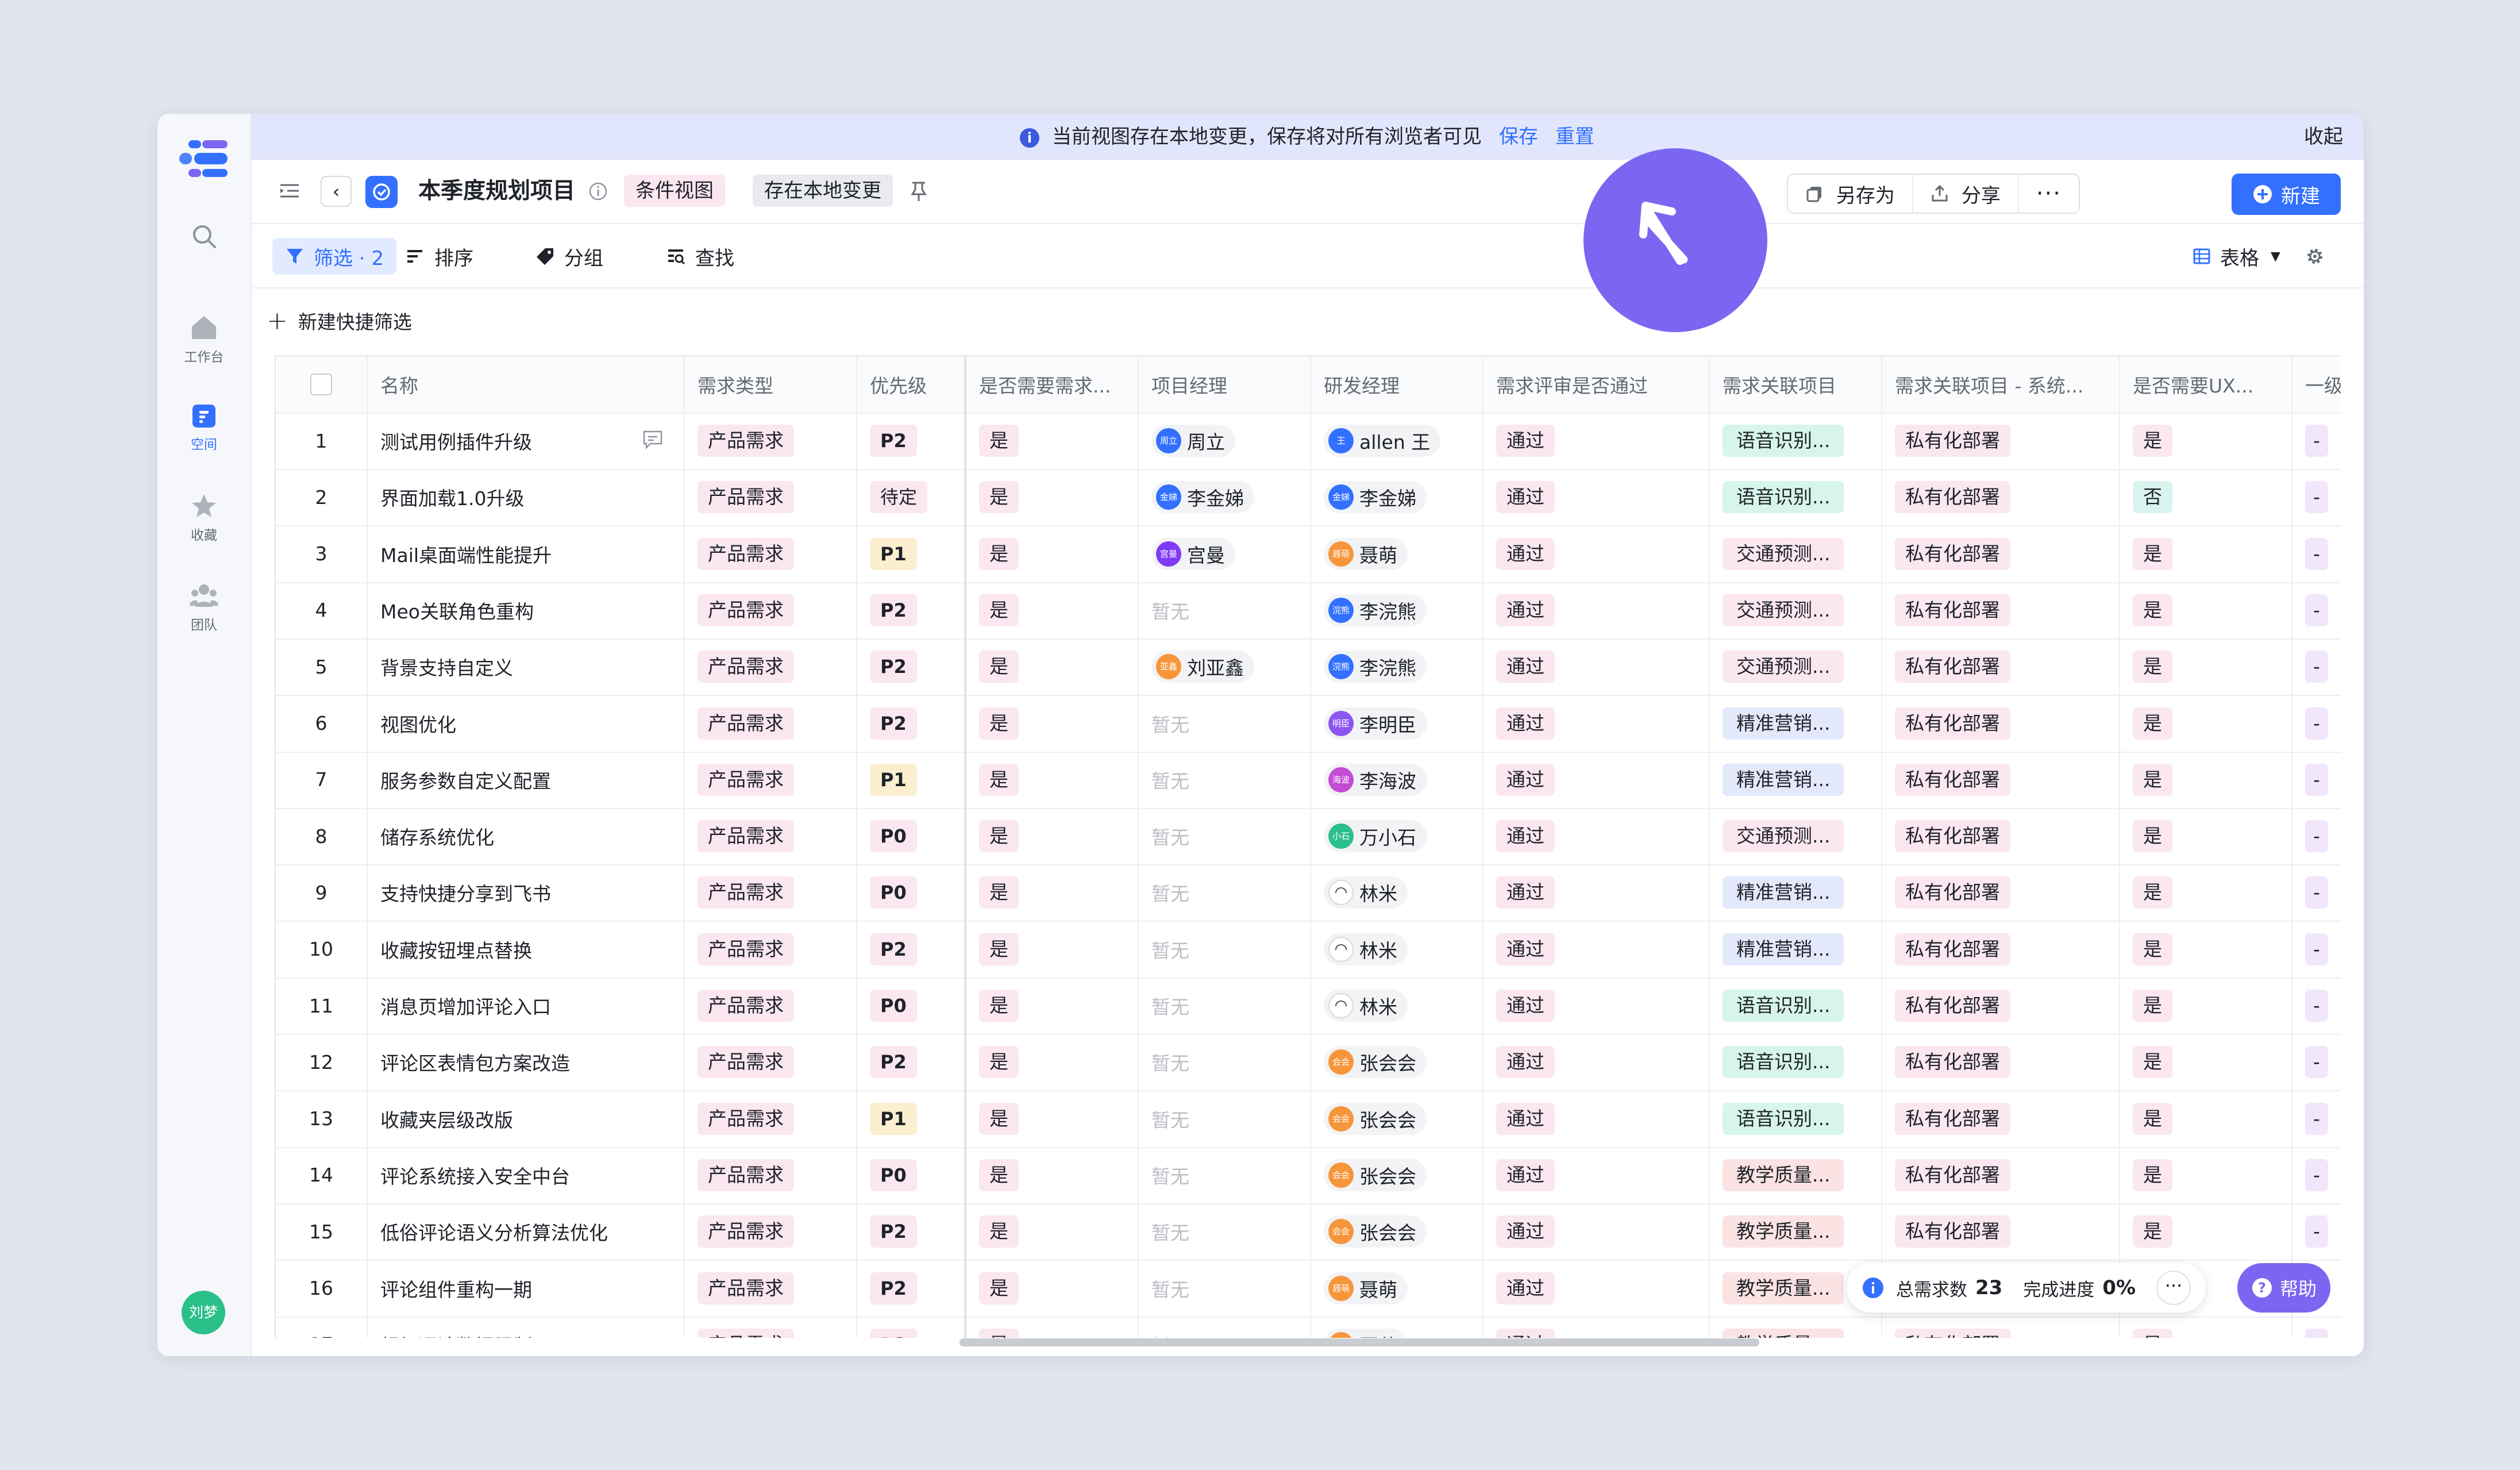 This screenshot has height=1470, width=2520. I want to click on rail-space: 空间, so click(204, 429).